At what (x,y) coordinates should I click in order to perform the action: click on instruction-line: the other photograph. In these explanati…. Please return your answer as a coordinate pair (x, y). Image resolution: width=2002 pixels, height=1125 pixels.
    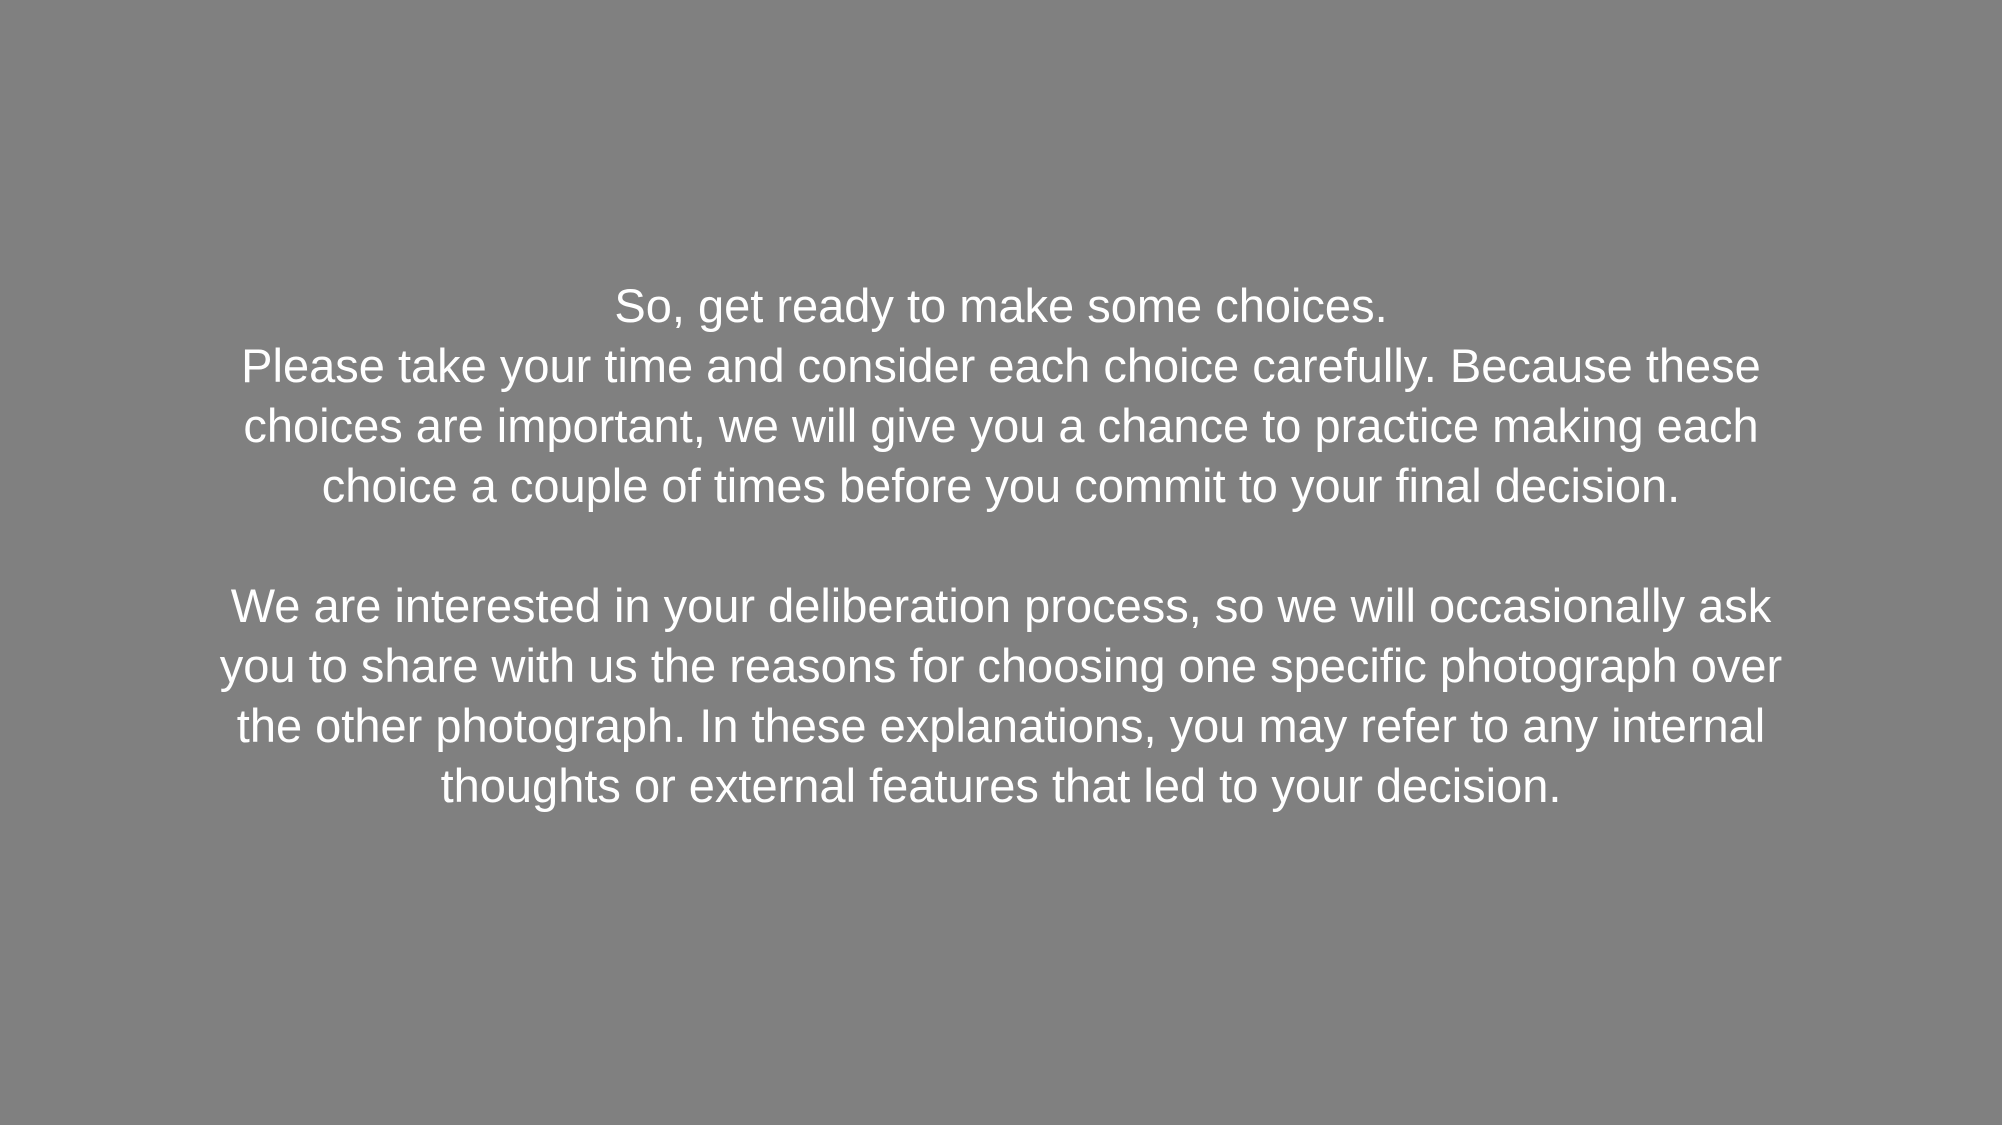
    Looking at the image, I should click on (1001, 725).